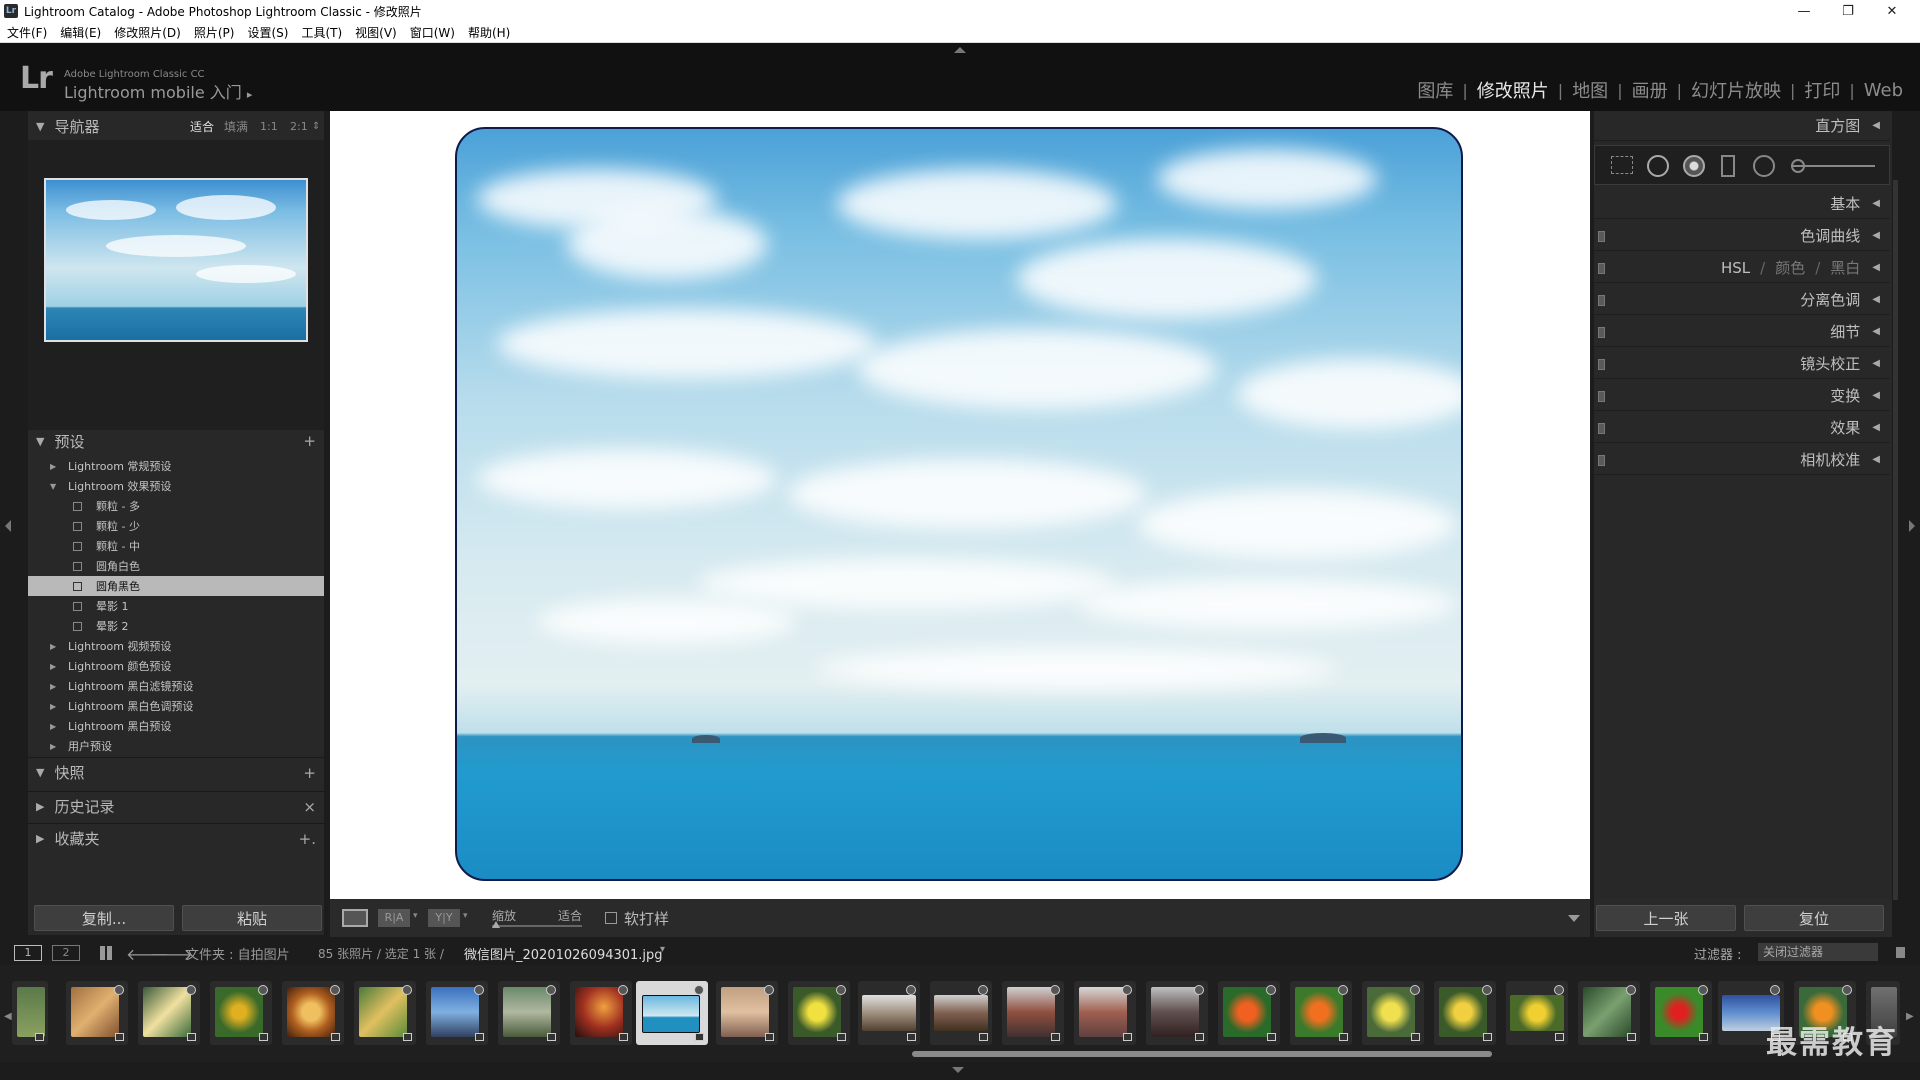  Describe the element at coordinates (299, 126) in the screenshot. I see `zoom-2-1: 2:1` at that location.